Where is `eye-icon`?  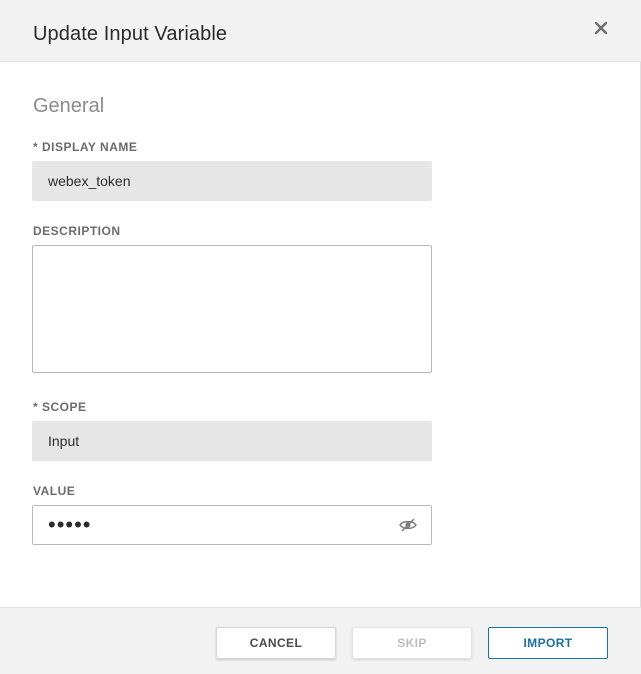 eye-icon is located at coordinates (408, 525).